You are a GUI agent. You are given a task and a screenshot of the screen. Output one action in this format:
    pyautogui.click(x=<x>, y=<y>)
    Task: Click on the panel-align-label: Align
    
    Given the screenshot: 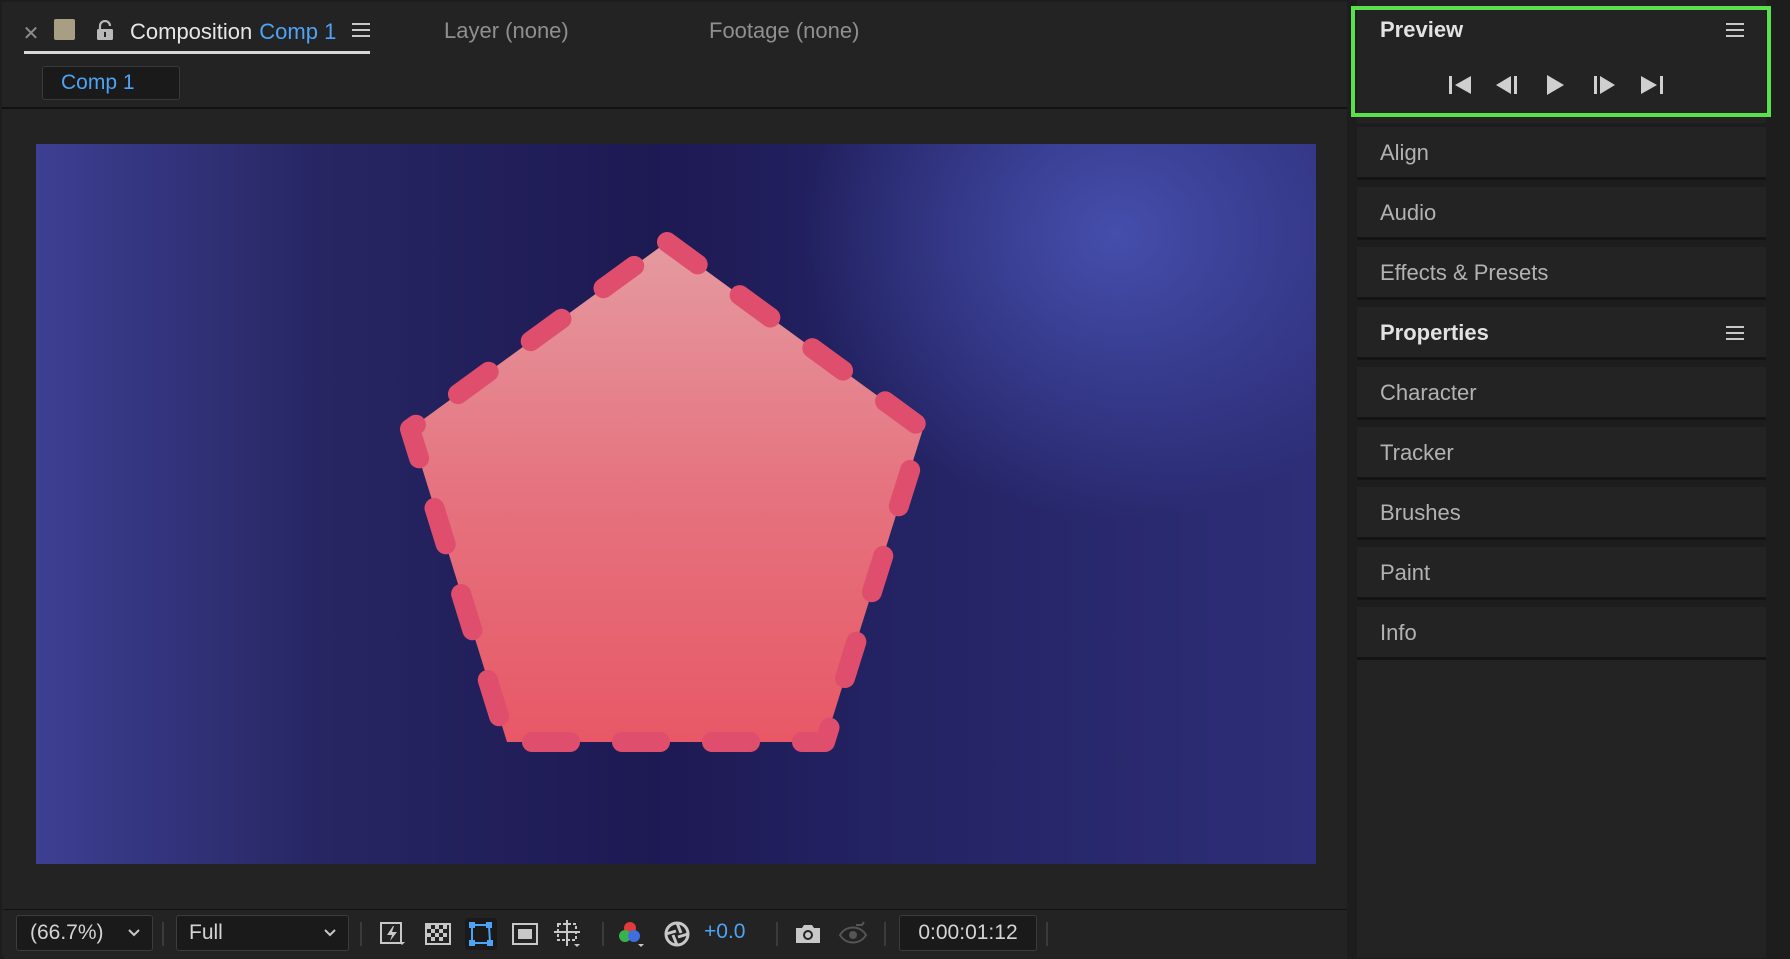 What is the action you would take?
    pyautogui.click(x=1404, y=152)
    